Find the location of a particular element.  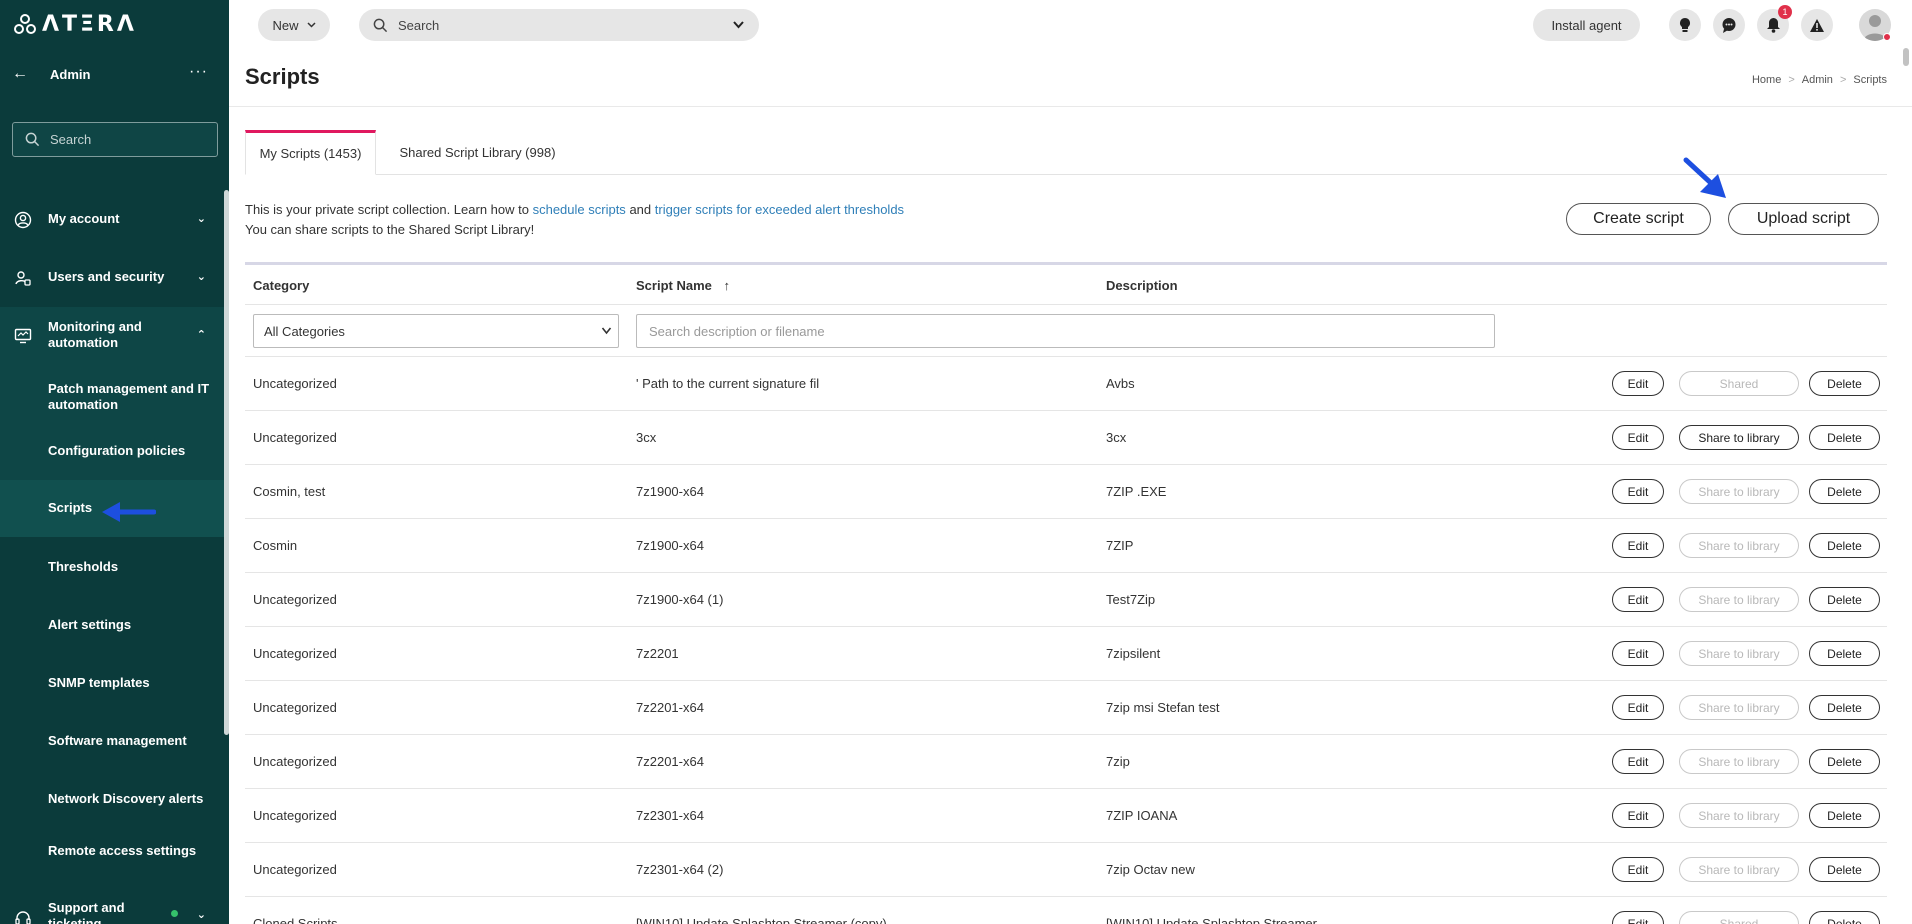

description-filter-input: Search description or filename is located at coordinates (1065, 331).